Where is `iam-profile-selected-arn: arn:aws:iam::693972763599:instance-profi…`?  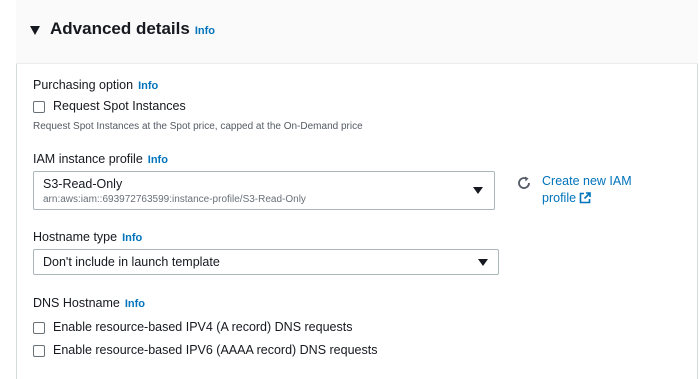
iam-profile-selected-arn: arn:aws:iam::693972763599:instance-profi… is located at coordinates (174, 199).